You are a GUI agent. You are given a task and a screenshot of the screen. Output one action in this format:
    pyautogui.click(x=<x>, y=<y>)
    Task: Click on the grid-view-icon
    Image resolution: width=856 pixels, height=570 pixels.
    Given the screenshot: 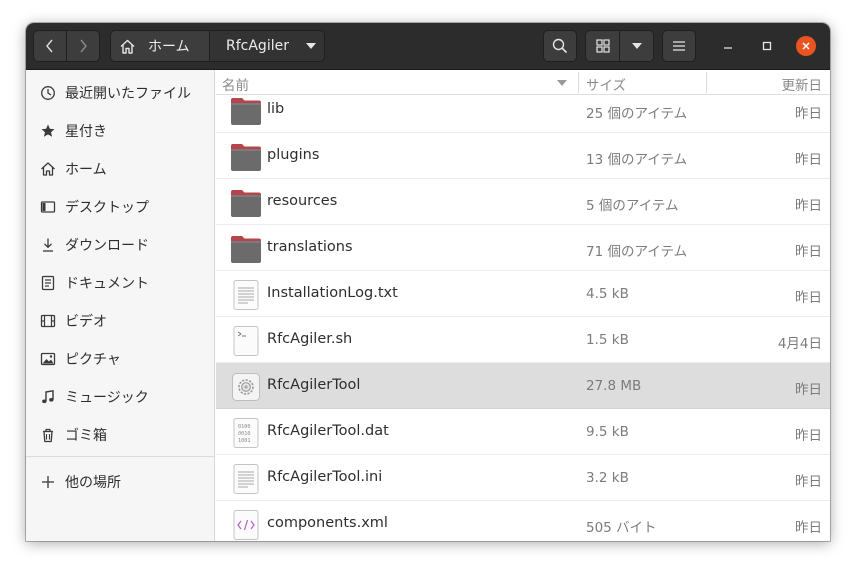 What is the action you would take?
    pyautogui.click(x=602, y=46)
    